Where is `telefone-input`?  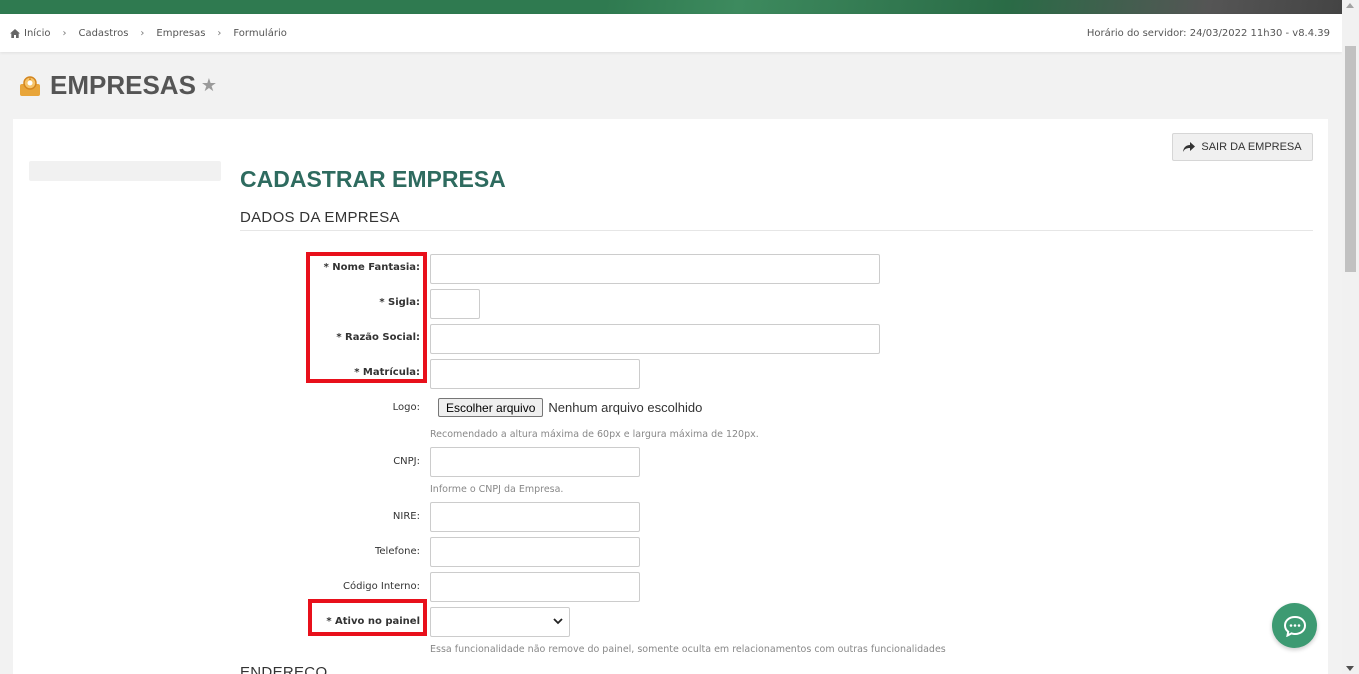
telefone-input is located at coordinates (535, 552).